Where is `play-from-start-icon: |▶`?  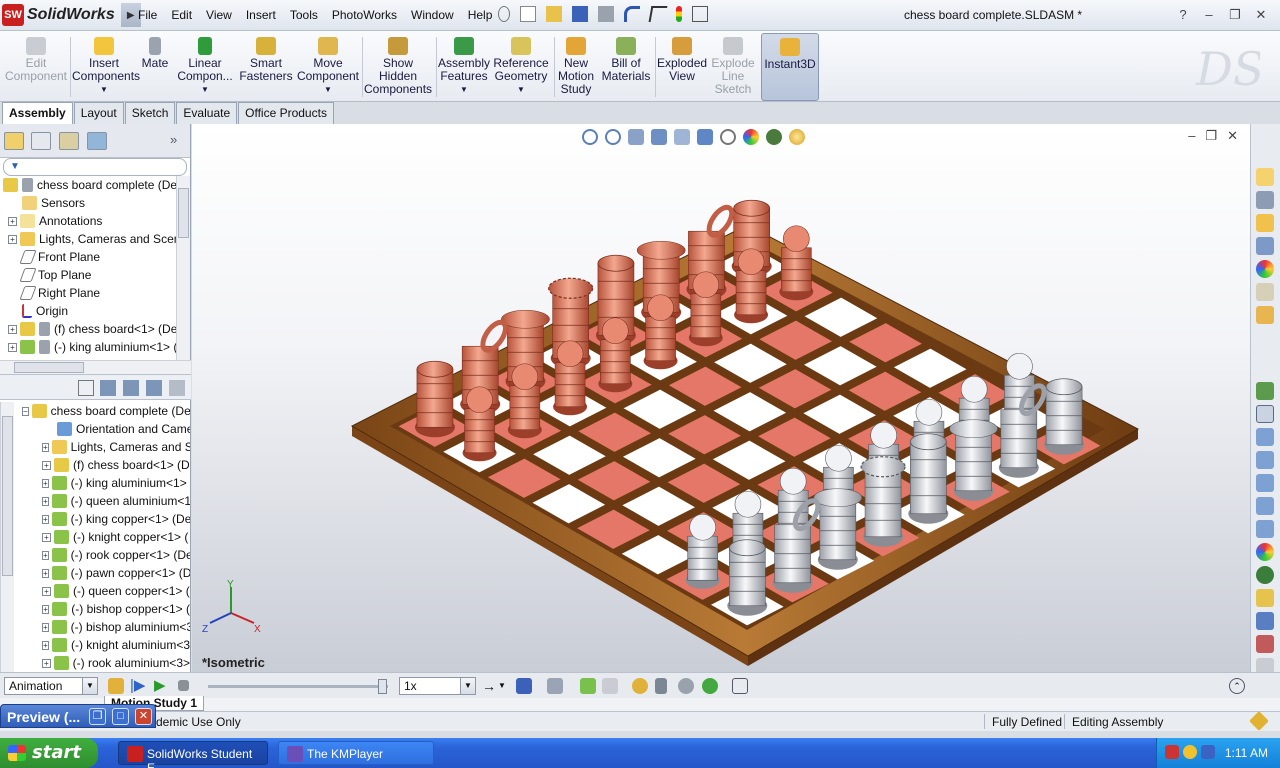
play-from-start-icon: |▶ is located at coordinates (138, 686).